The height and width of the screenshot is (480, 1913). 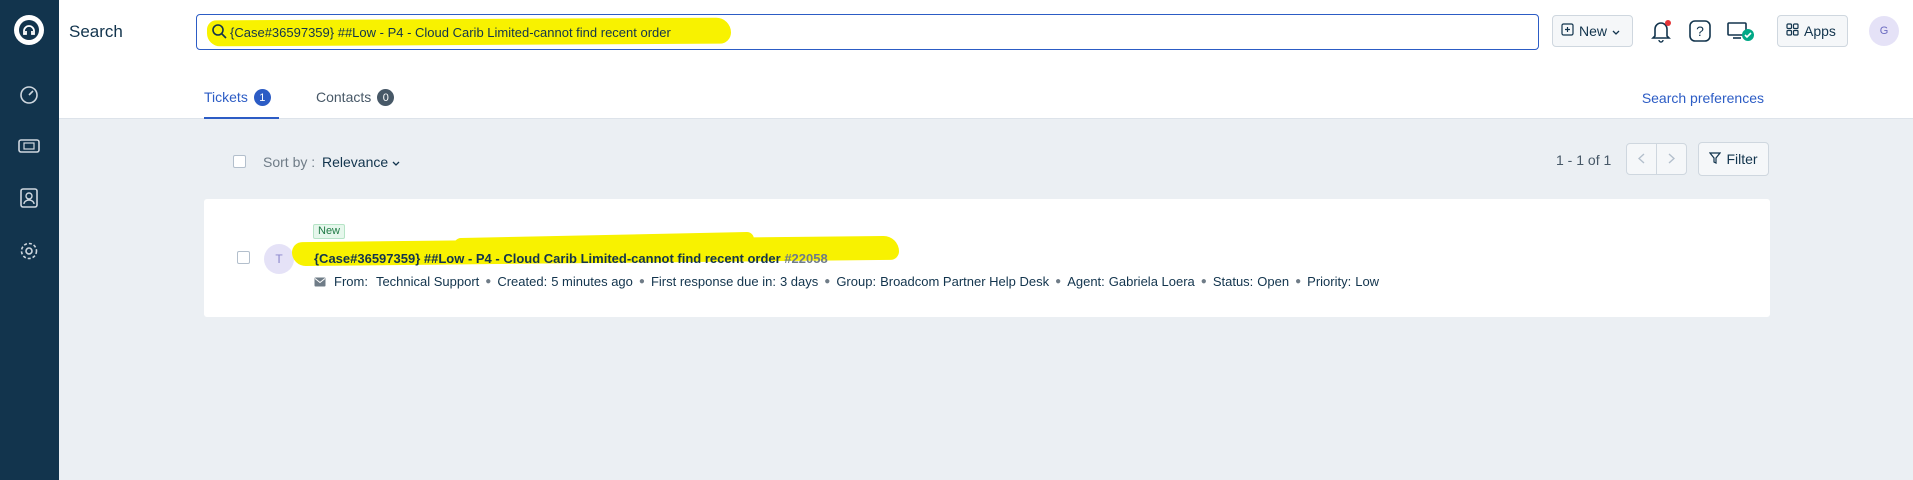 I want to click on notifications-bell-icon, so click(x=1661, y=31).